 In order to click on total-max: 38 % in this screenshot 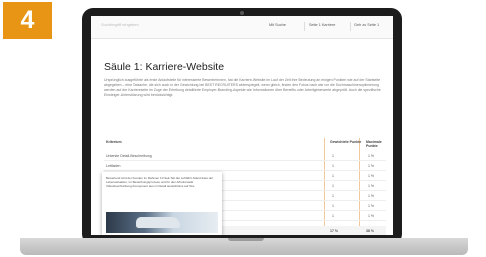, I will do `click(370, 231)`.